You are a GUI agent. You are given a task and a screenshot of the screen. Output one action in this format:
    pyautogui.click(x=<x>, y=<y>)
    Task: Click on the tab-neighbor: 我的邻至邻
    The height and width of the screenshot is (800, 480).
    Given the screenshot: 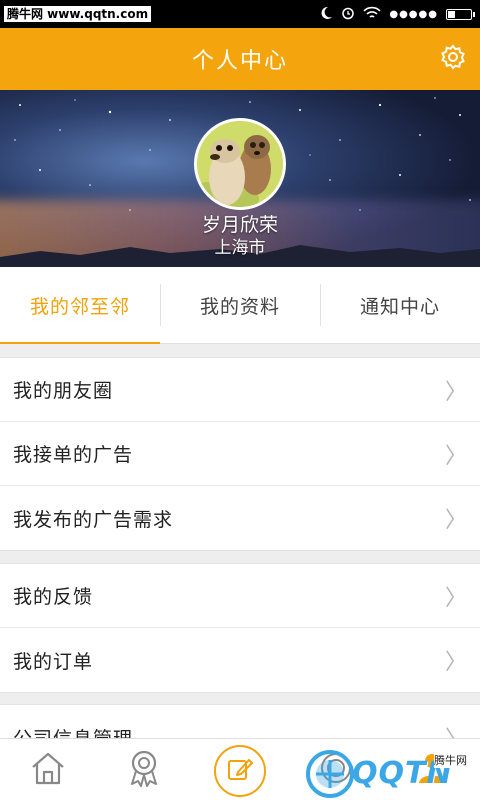 What is the action you would take?
    pyautogui.click(x=80, y=305)
    